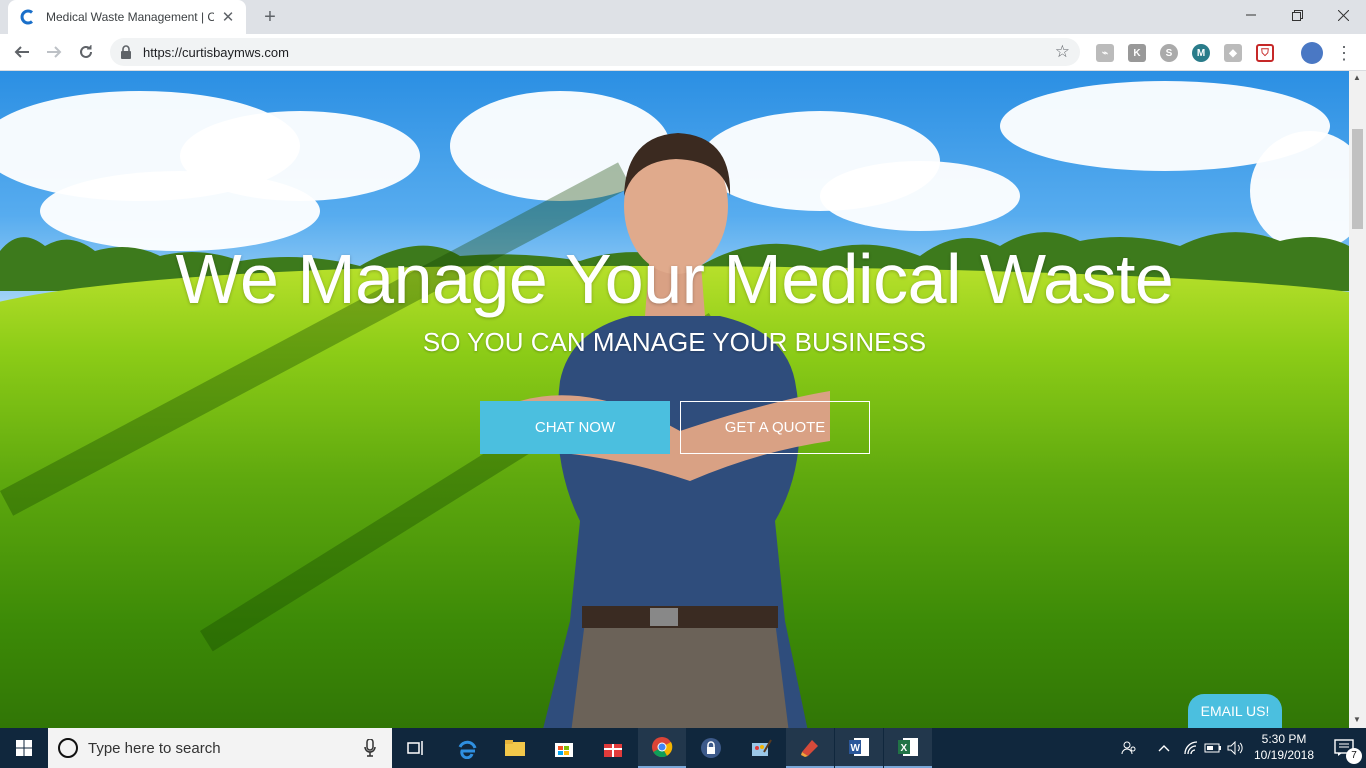  I want to click on wifi-icon, so click(1191, 748).